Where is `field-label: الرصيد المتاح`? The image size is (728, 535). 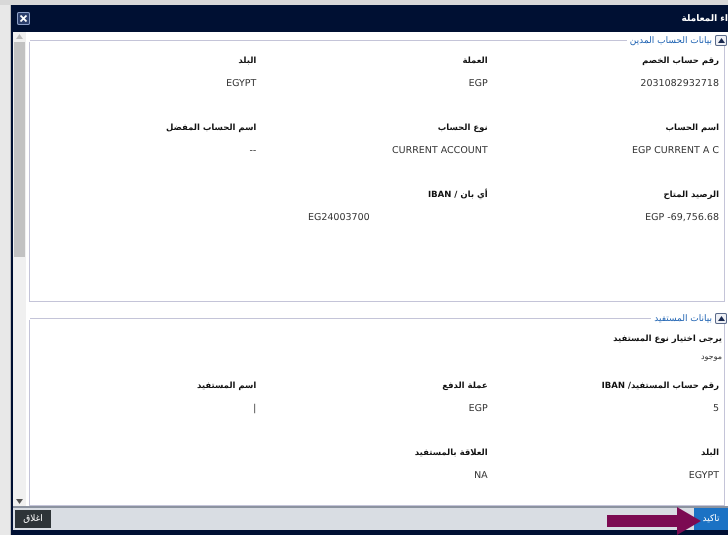
field-label: الرصيد المتاح is located at coordinates (691, 195).